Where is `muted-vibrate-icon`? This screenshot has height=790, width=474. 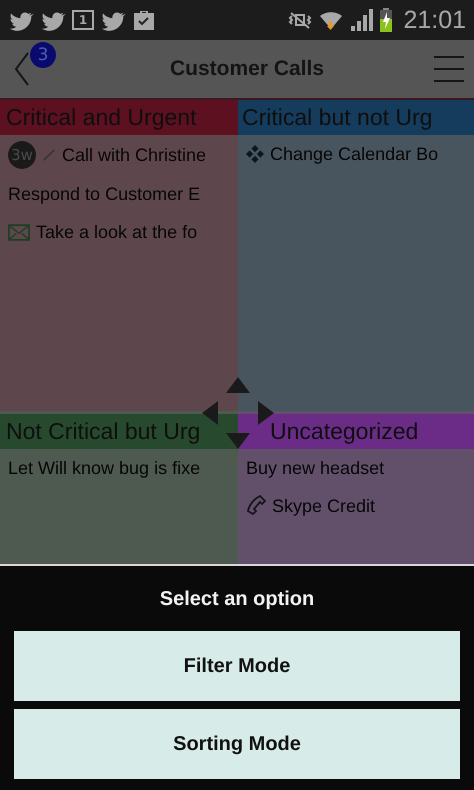
muted-vibrate-icon is located at coordinates (300, 20).